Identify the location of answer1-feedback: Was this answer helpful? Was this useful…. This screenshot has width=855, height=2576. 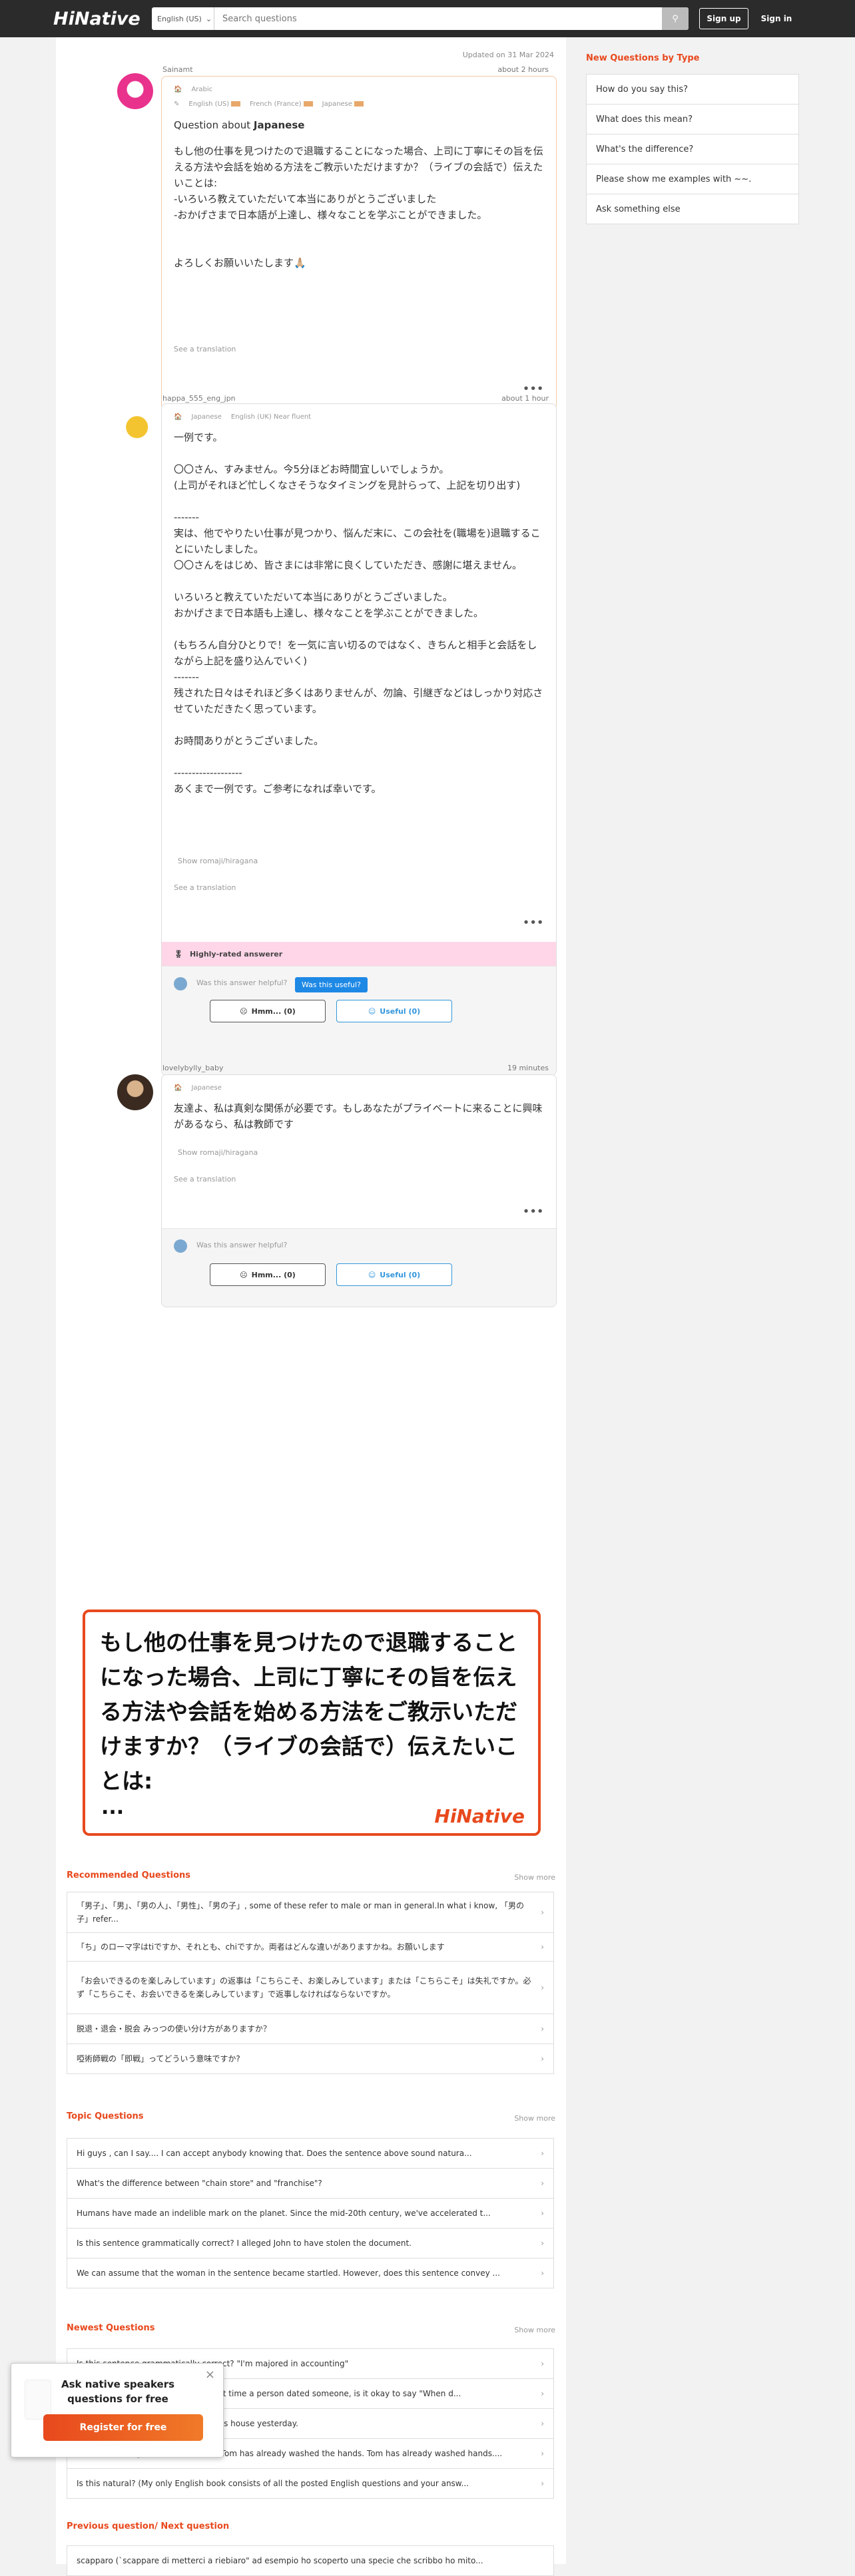
(359, 1020).